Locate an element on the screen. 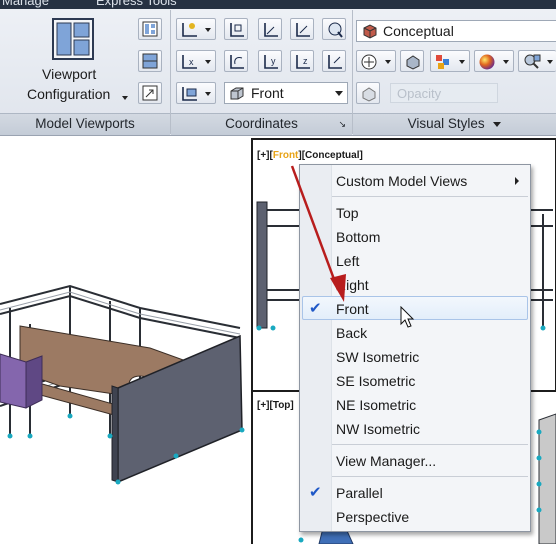  ucs-world-button is located at coordinates (236, 29).